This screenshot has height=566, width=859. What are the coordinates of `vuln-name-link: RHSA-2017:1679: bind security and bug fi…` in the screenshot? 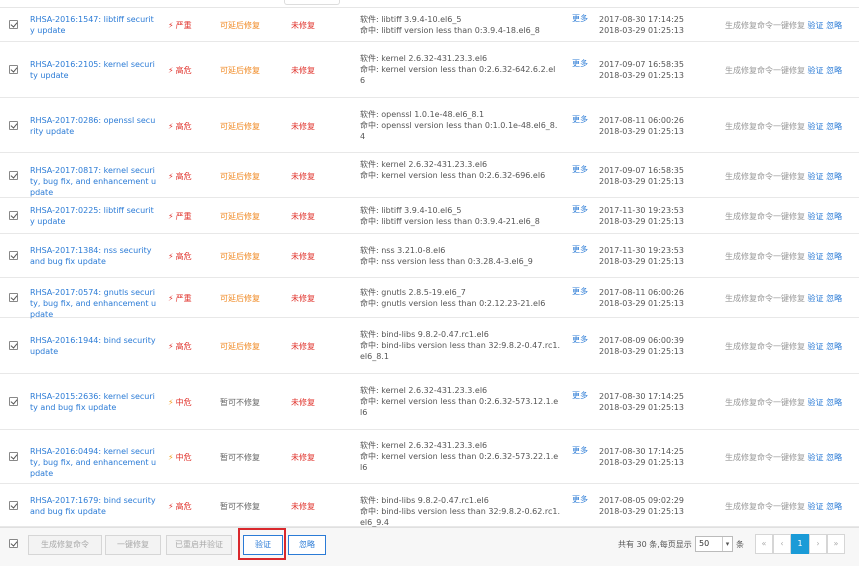 It's located at (94, 506).